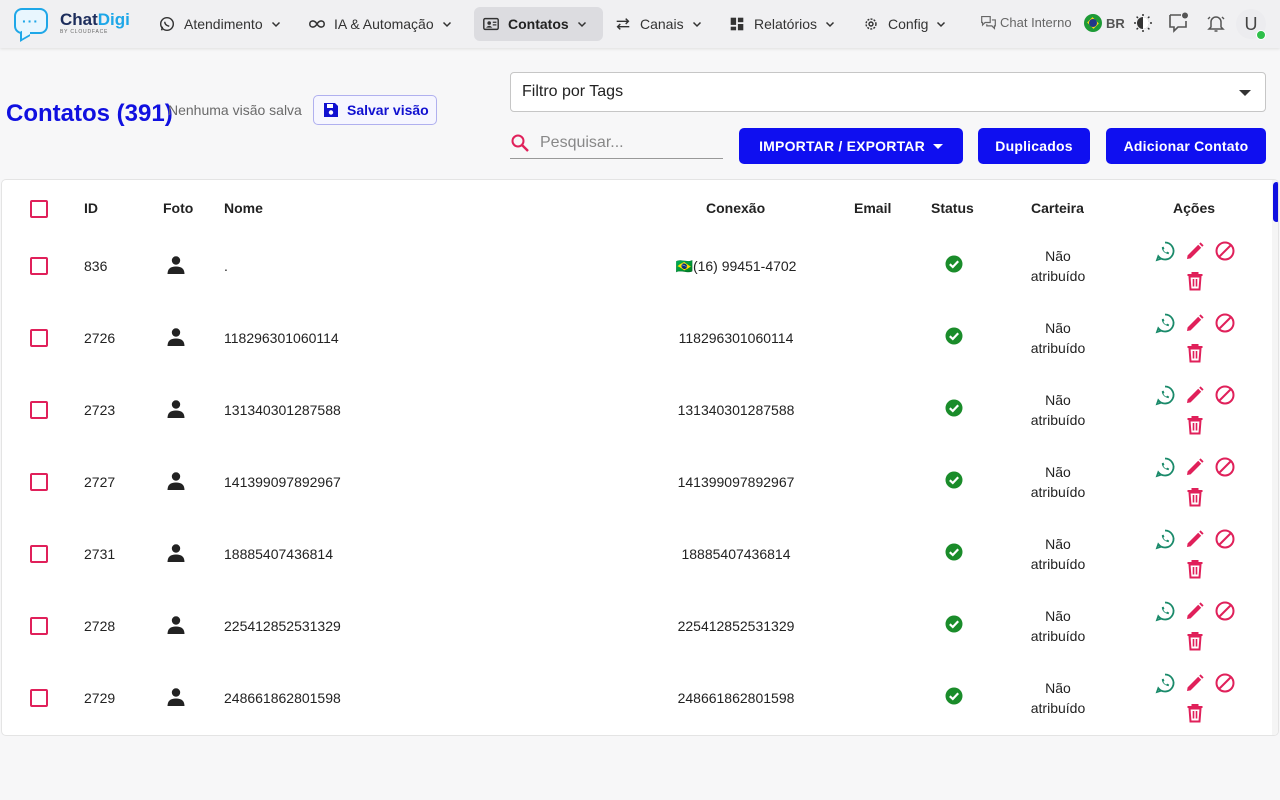  I want to click on chat-bubbles-icon, so click(988, 22).